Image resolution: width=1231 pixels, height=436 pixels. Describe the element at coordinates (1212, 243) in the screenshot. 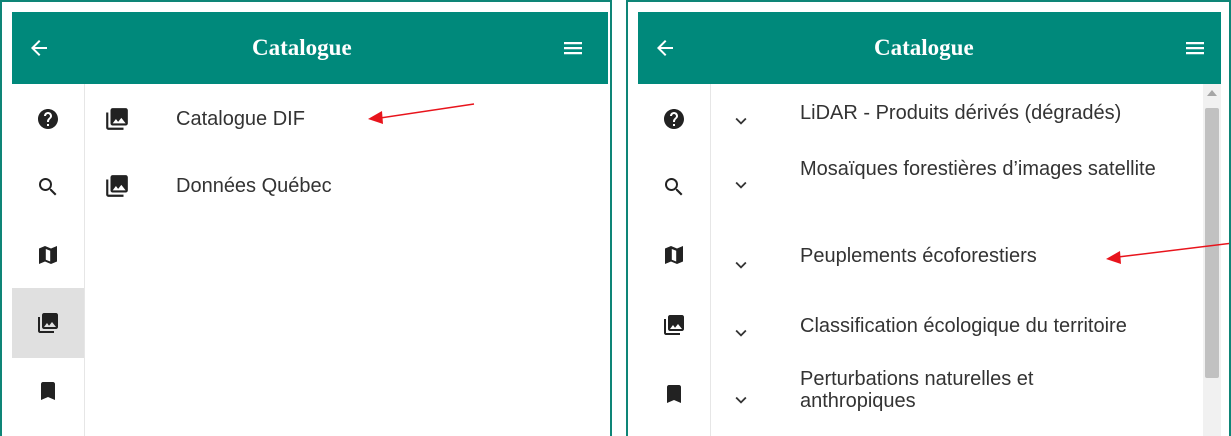

I see `scrollbar-thumb` at that location.